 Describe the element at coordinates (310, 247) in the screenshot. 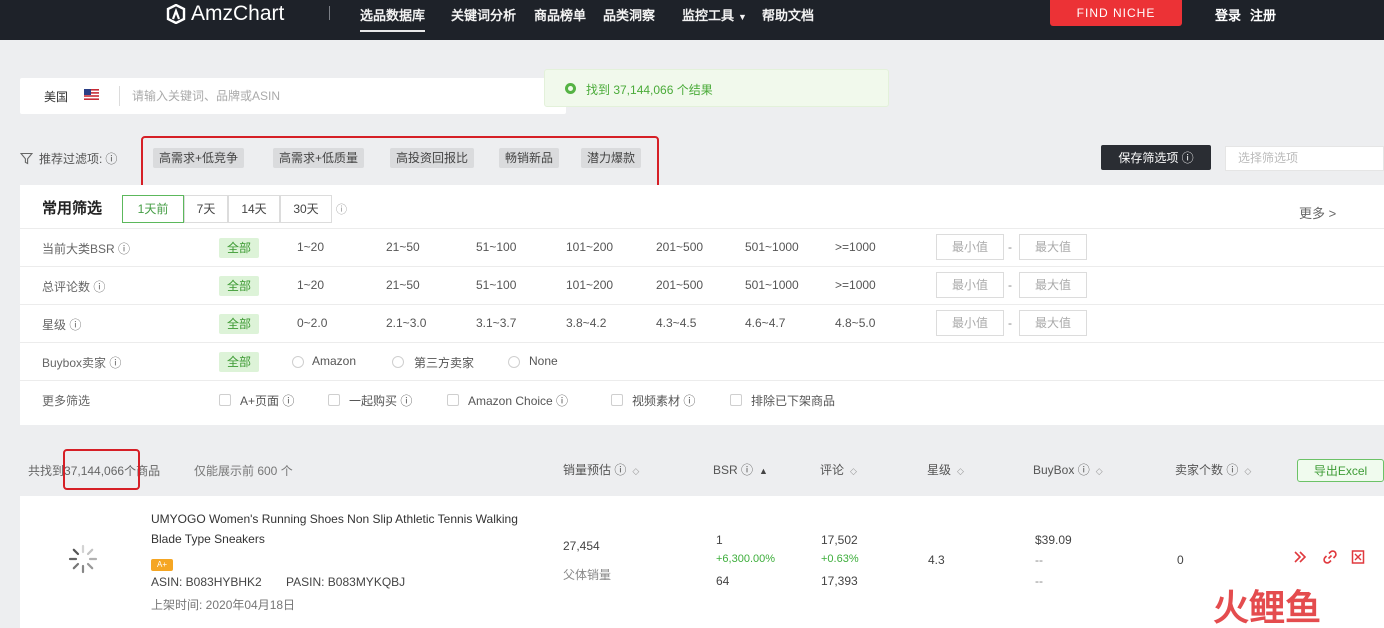

I see `bsr-option: 1~20` at that location.